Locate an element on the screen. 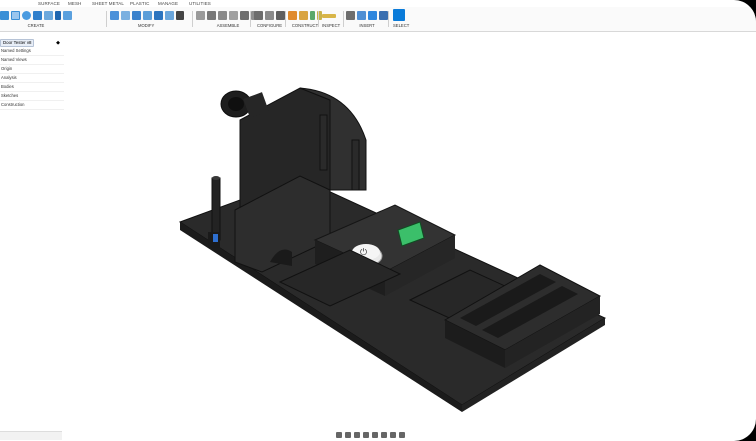 The height and width of the screenshot is (441, 756). look-at-icon is located at coordinates (348, 434).